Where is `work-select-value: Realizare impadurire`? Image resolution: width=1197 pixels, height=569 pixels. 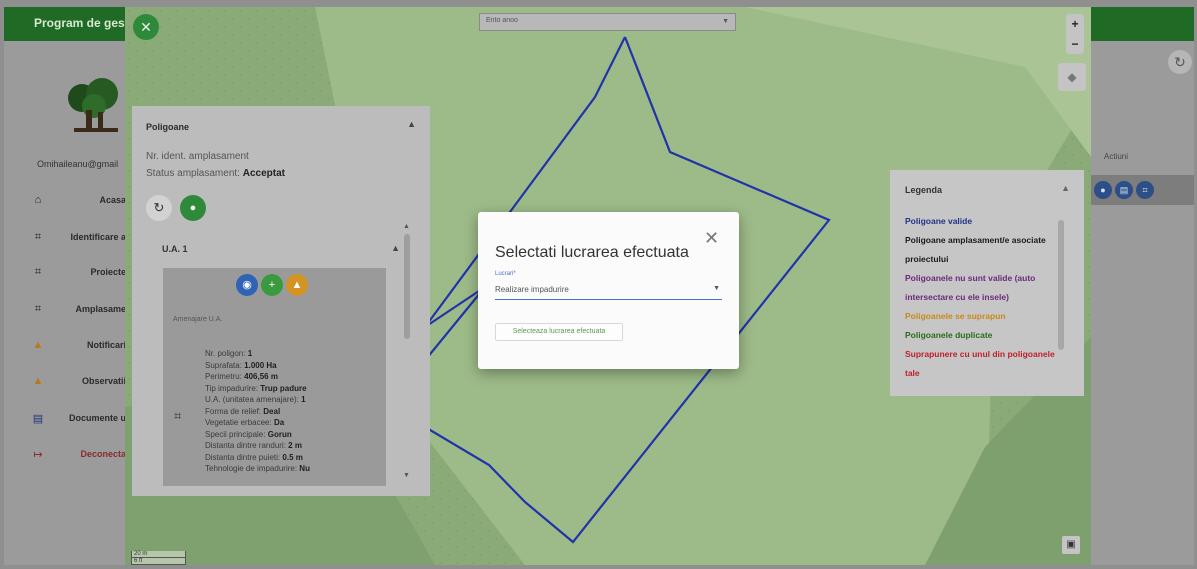 work-select-value: Realizare impadurire is located at coordinates (532, 289).